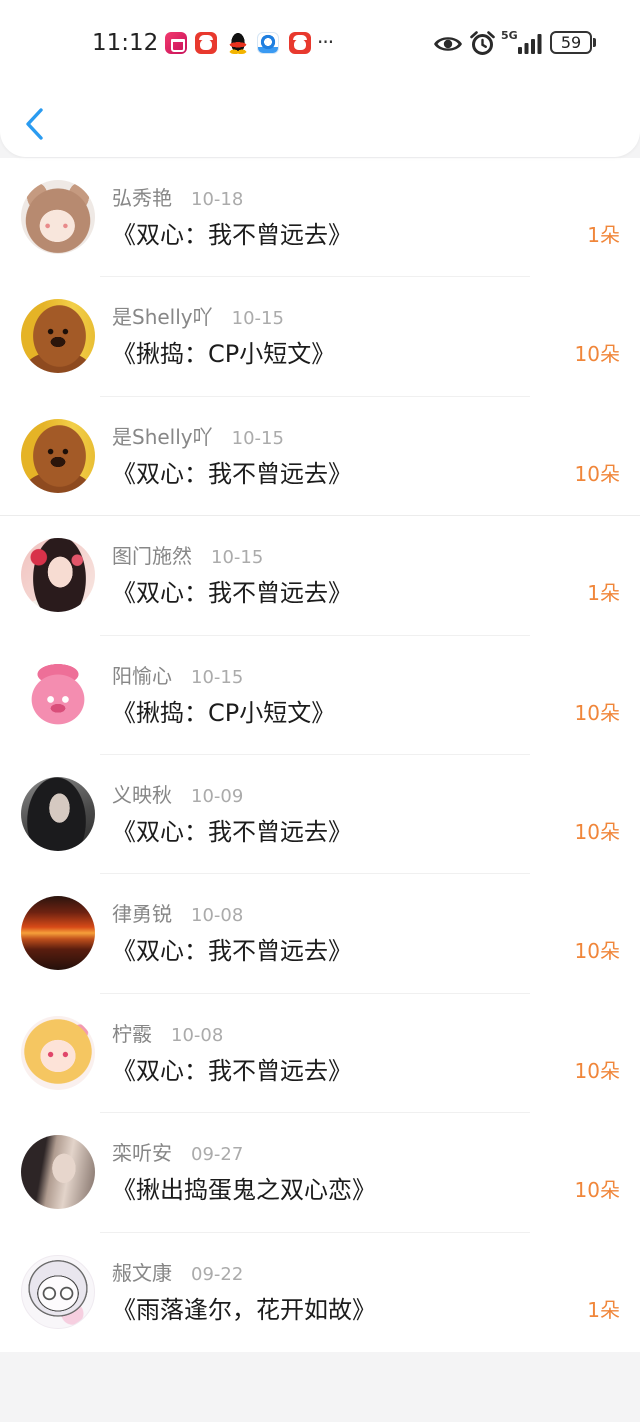  Describe the element at coordinates (320, 218) in the screenshot. I see `list-item: 弘秀艳 10-18 《双心：我不曾远去》 1朵` at that location.